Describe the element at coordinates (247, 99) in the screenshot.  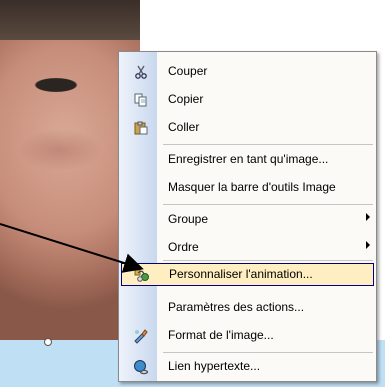
I see `menu-item-copier: Copier` at that location.